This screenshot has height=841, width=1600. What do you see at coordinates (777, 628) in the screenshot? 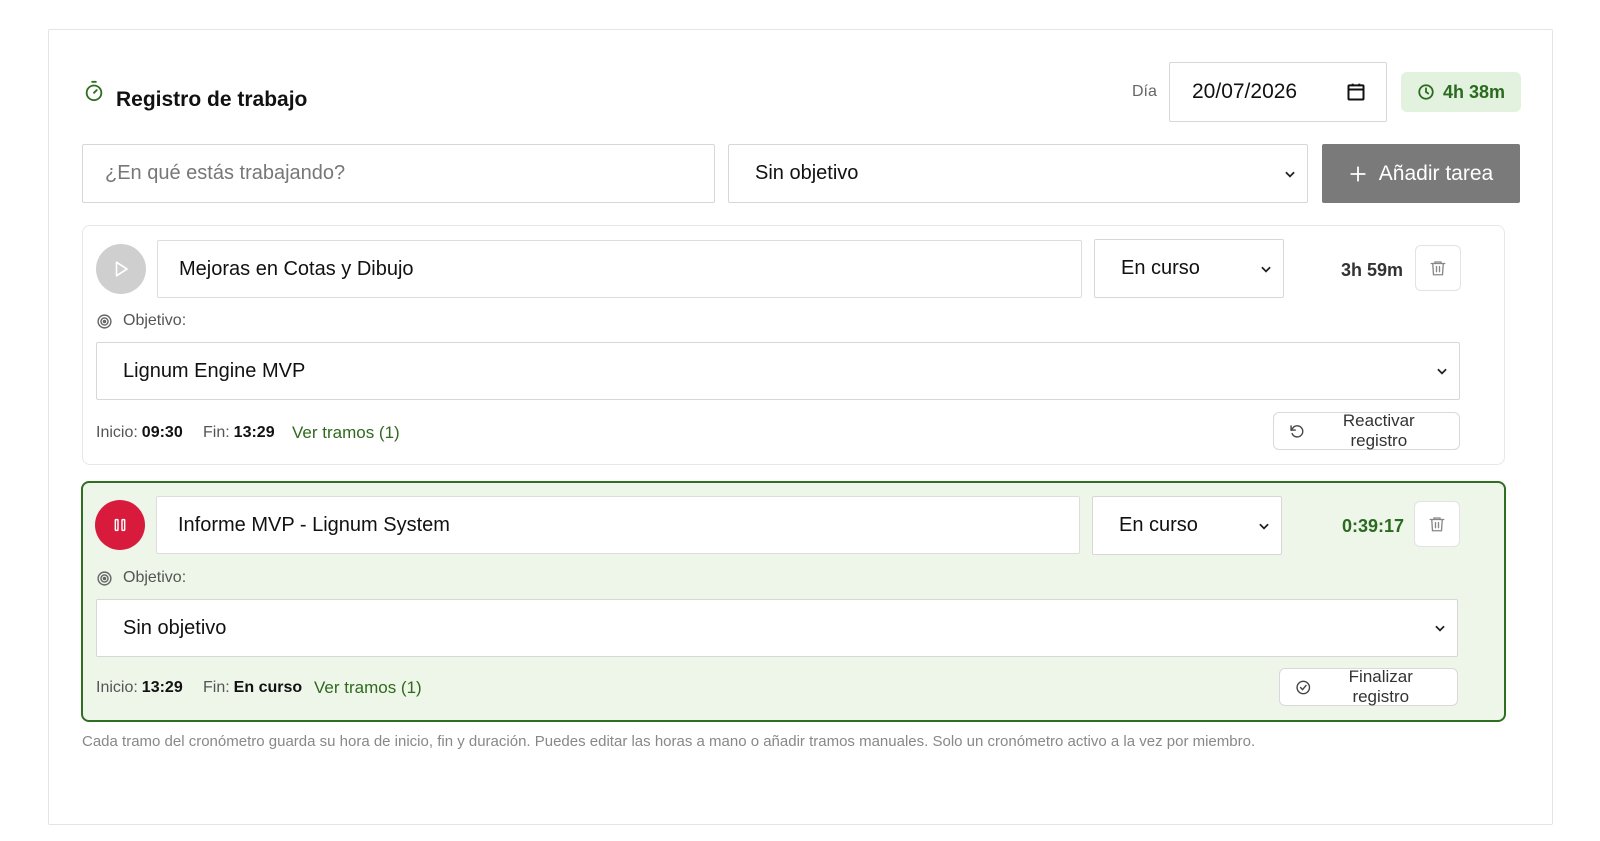
I see `task-objective-select: Sin objetivo` at bounding box center [777, 628].